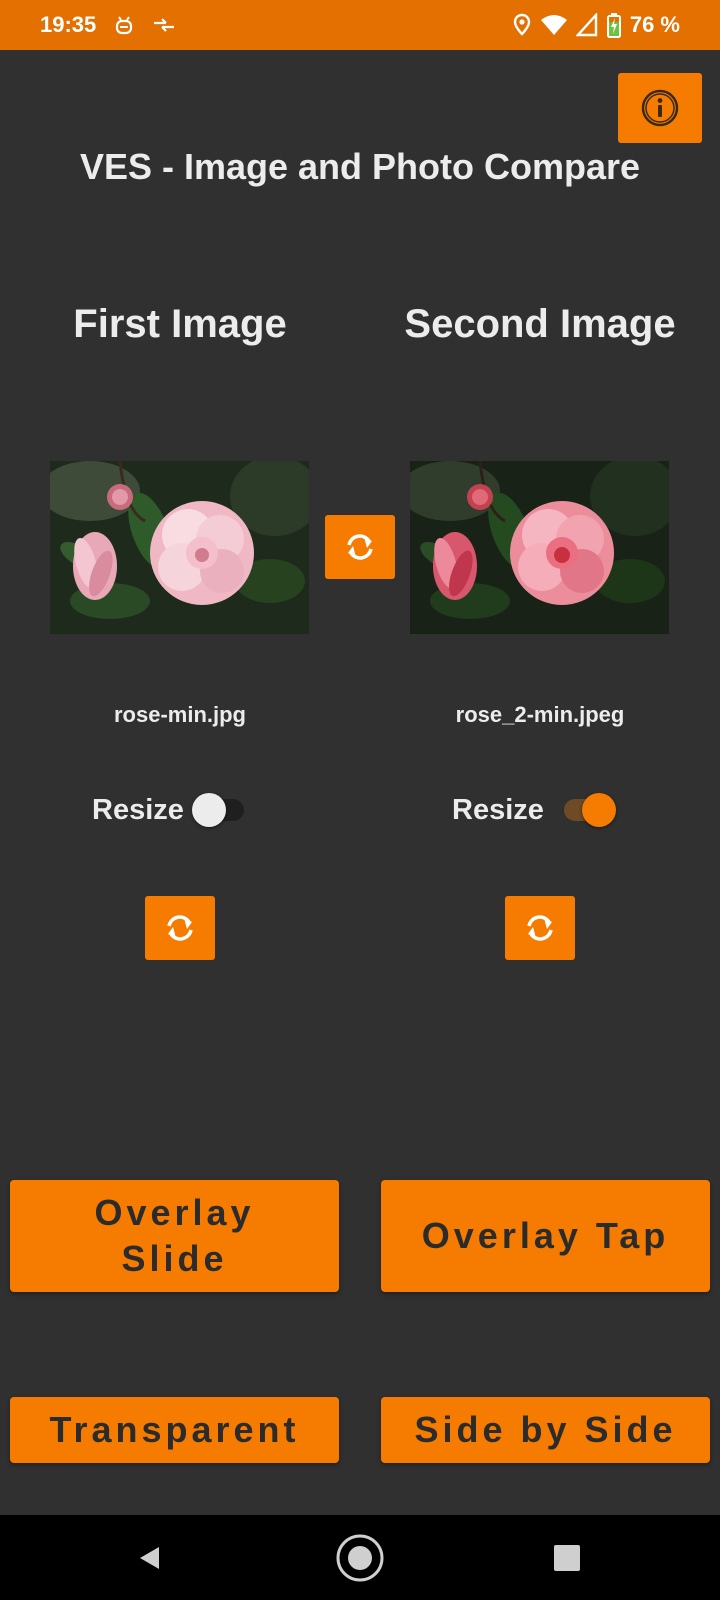  What do you see at coordinates (554, 25) in the screenshot?
I see `wifi-icon` at bounding box center [554, 25].